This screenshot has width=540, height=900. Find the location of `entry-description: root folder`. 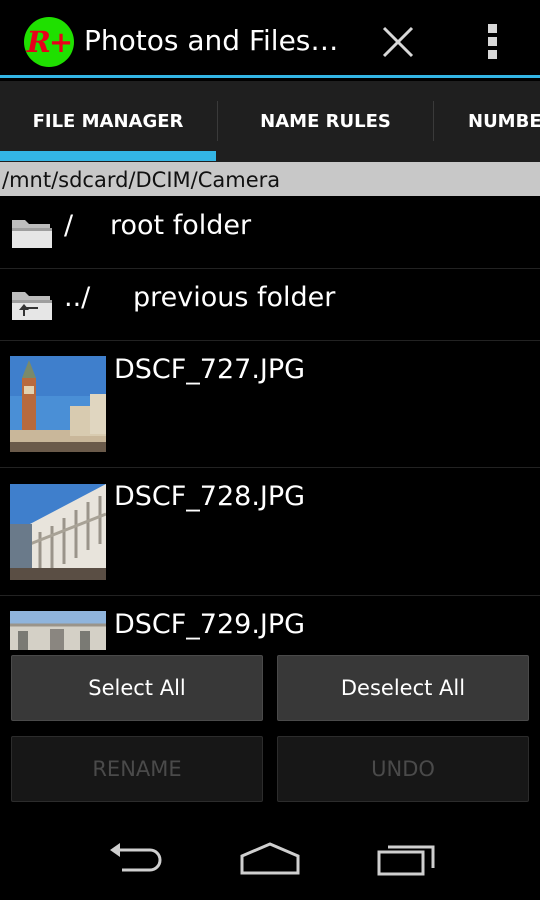

entry-description: root folder is located at coordinates (181, 225).